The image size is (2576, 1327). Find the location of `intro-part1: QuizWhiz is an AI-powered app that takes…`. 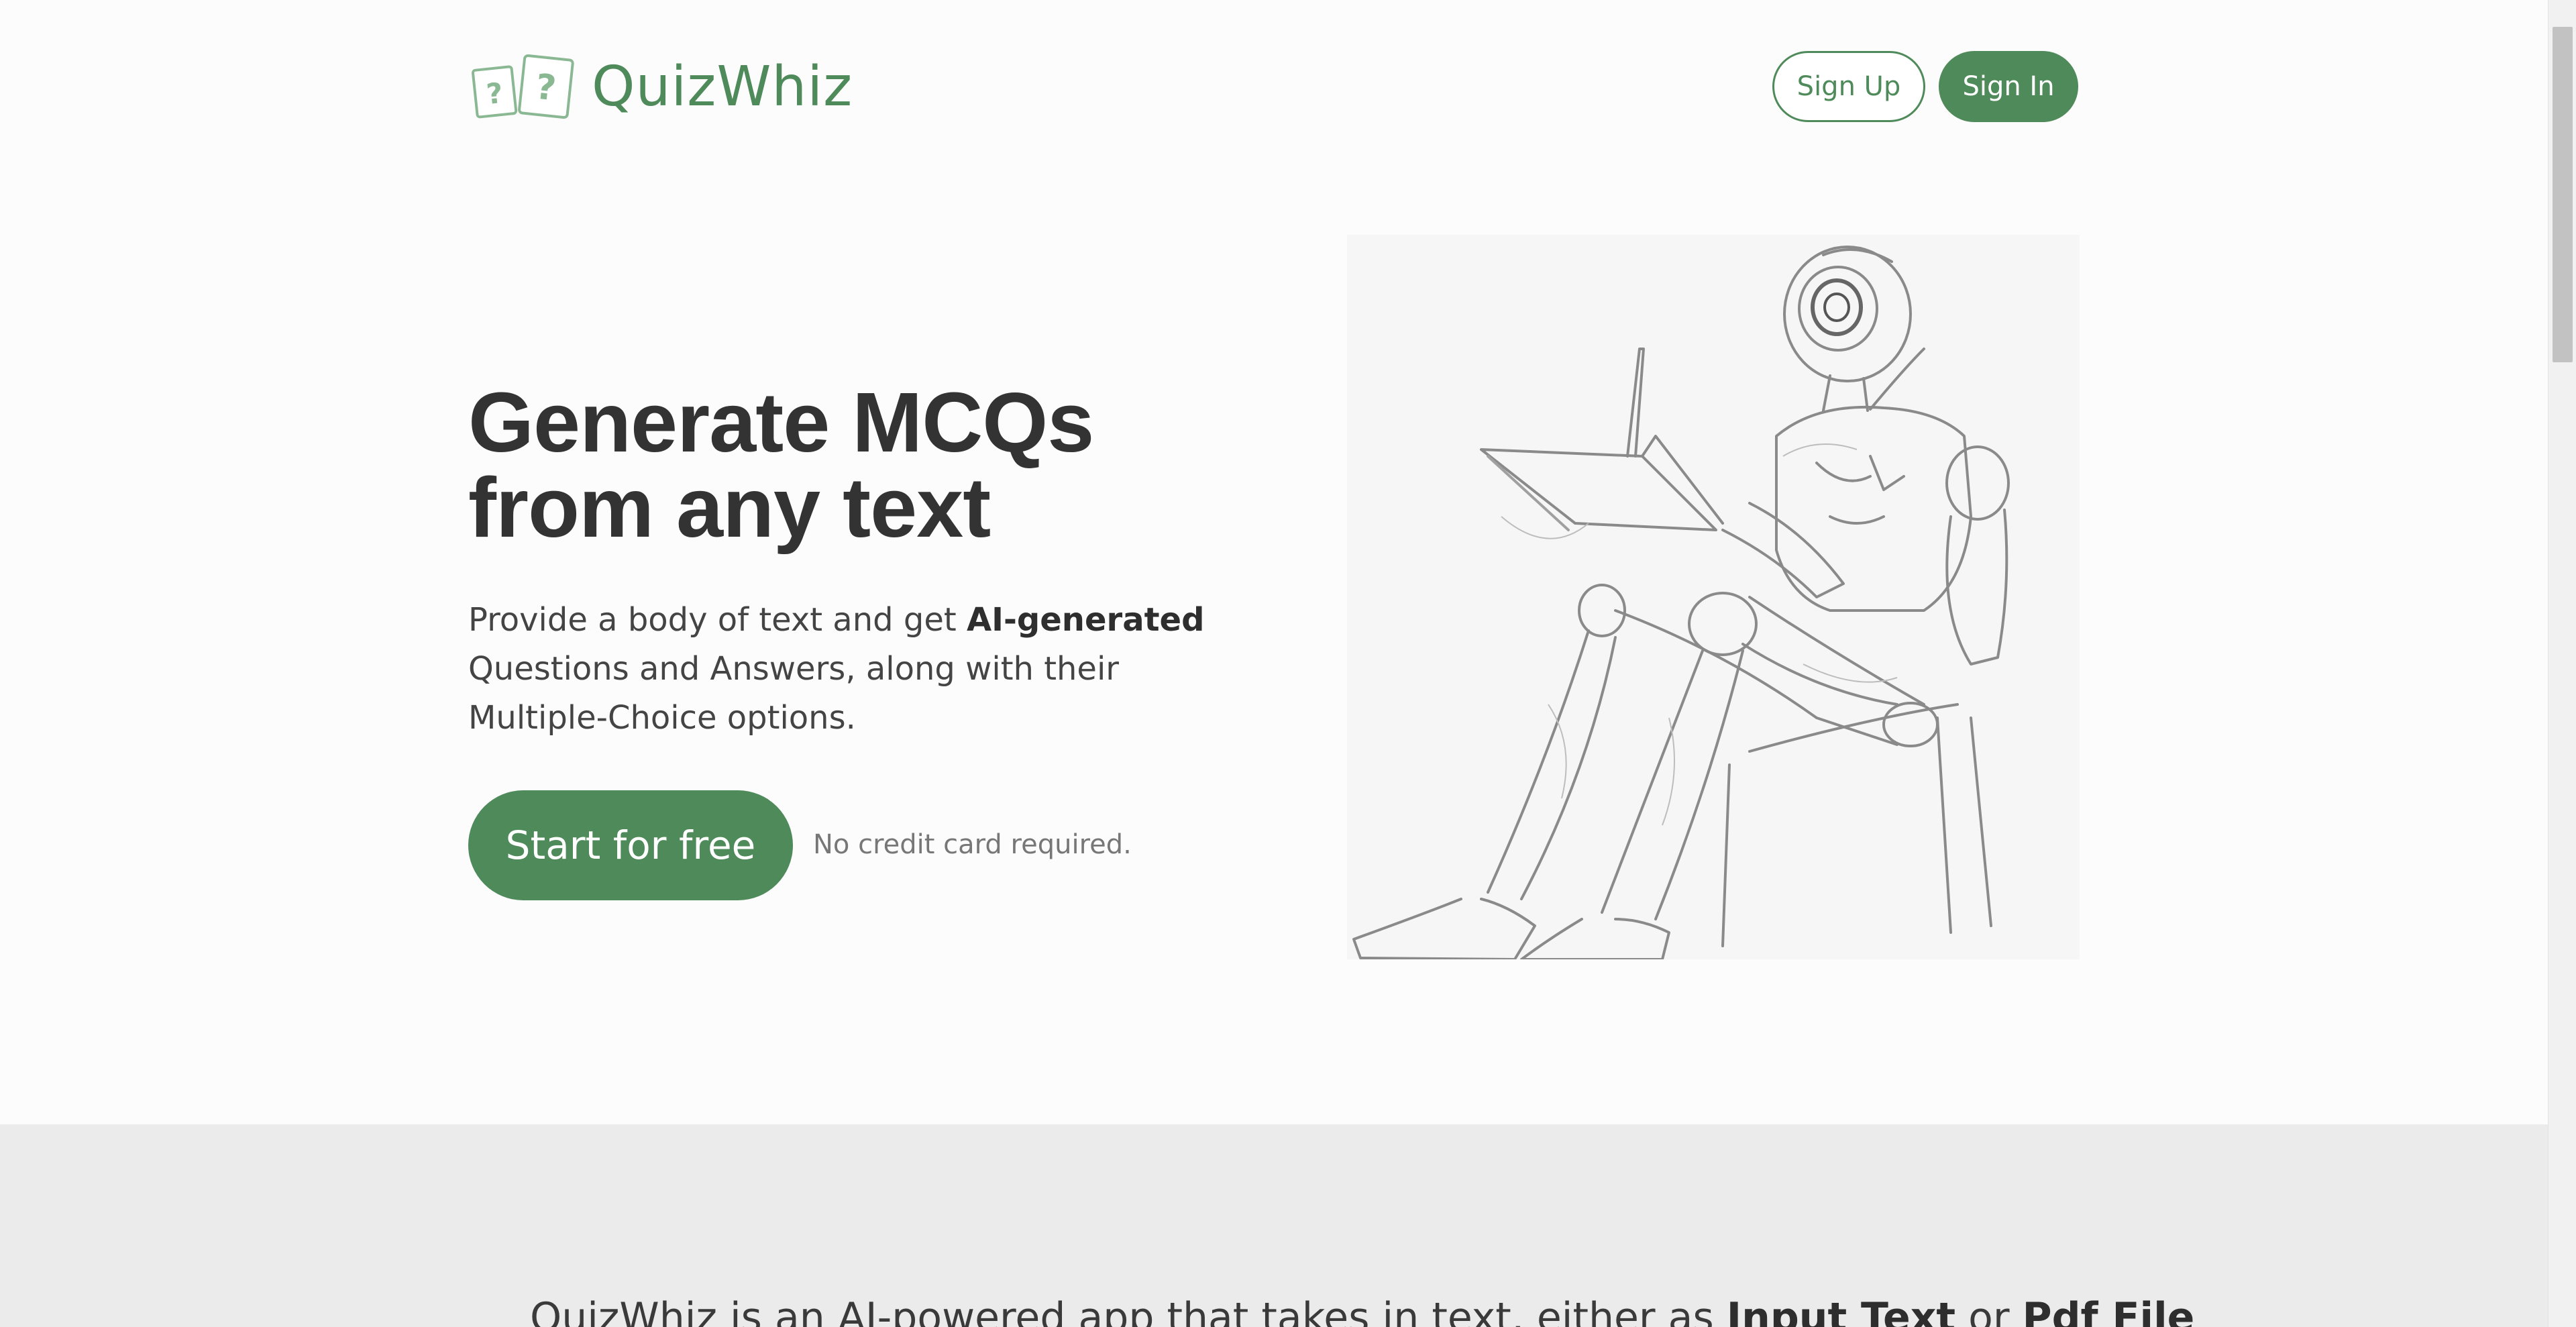

intro-part1: QuizWhiz is an AI-powered app that takes… is located at coordinates (1128, 1310).